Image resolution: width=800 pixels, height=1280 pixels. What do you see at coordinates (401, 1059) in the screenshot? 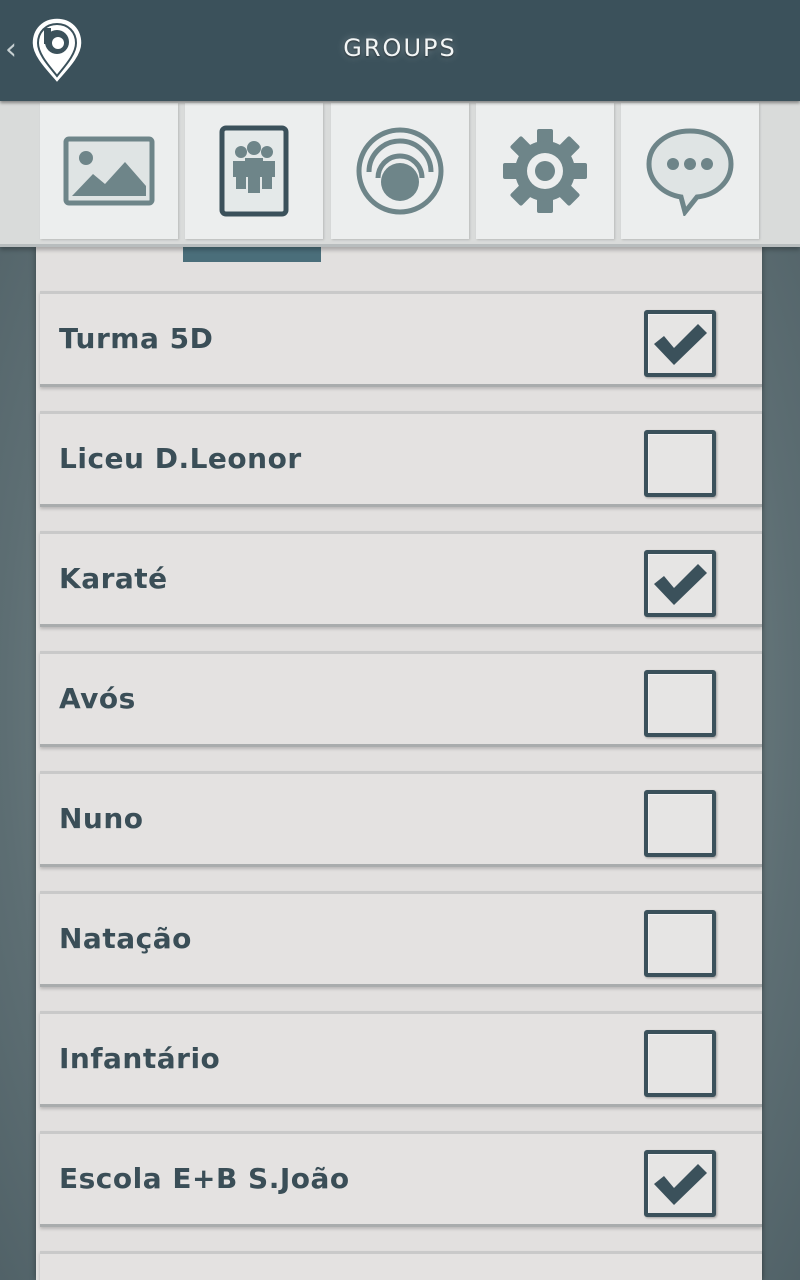
I see `list-item: Infantário` at bounding box center [401, 1059].